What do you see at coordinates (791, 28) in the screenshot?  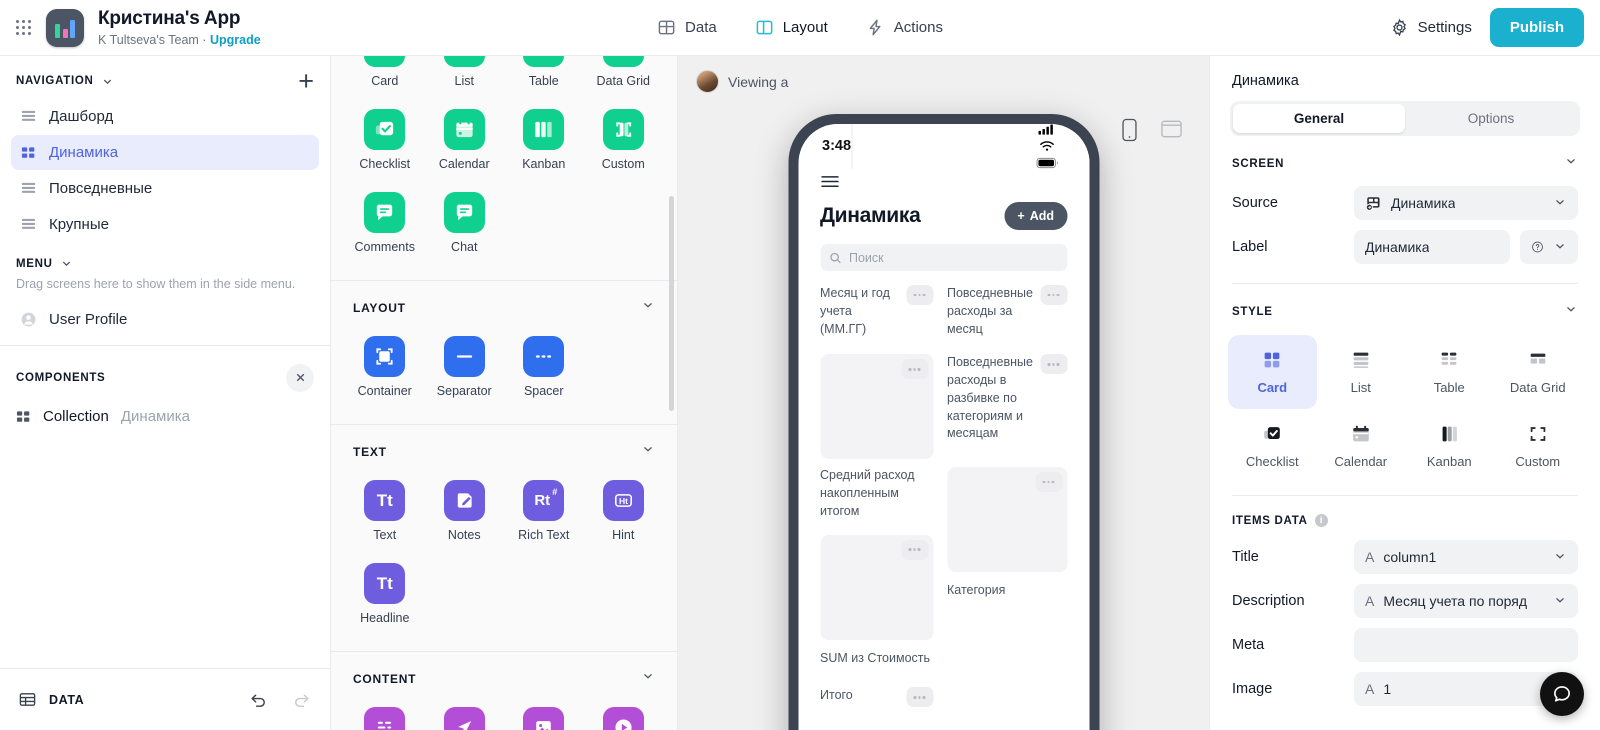 I see `tab-layout: Layout` at bounding box center [791, 28].